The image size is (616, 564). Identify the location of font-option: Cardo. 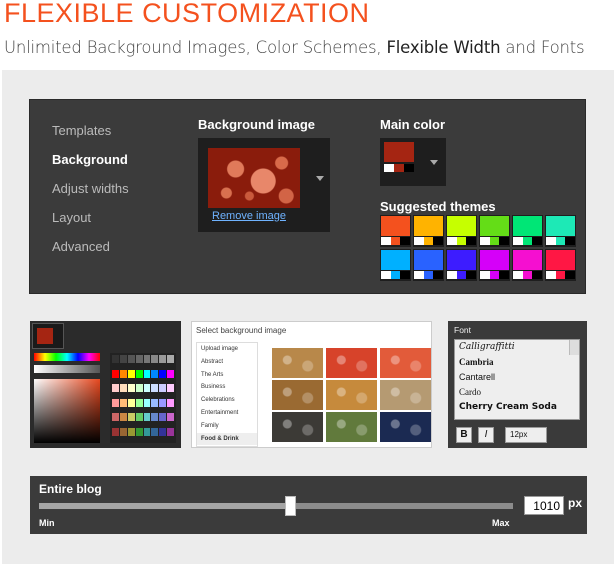
(517, 392).